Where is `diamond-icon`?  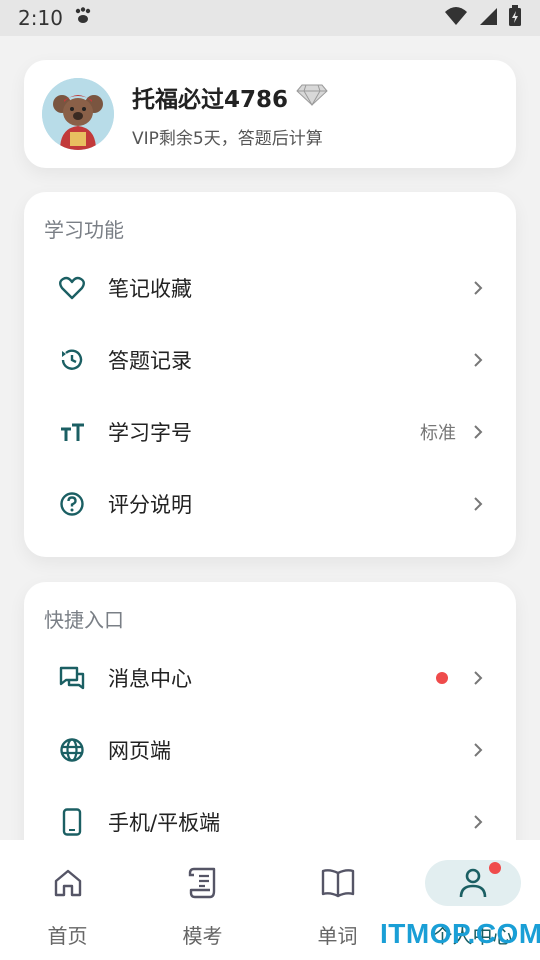 diamond-icon is located at coordinates (312, 97).